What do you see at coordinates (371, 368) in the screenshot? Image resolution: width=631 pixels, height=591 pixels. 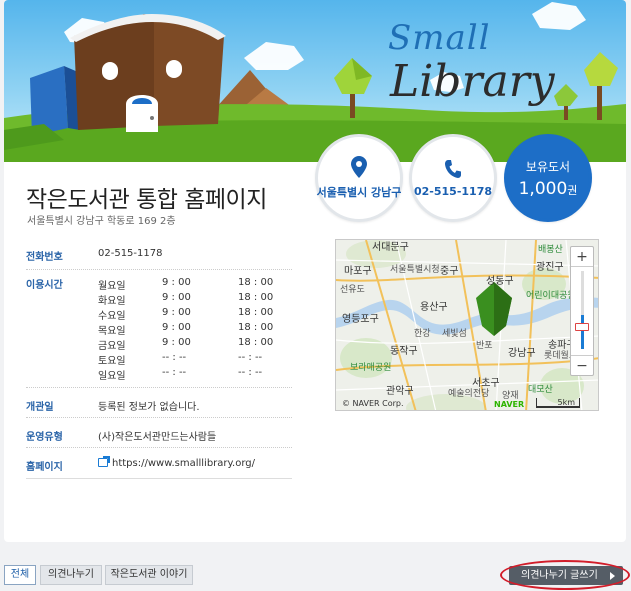 I see `map-label: 보라매공원` at bounding box center [371, 368].